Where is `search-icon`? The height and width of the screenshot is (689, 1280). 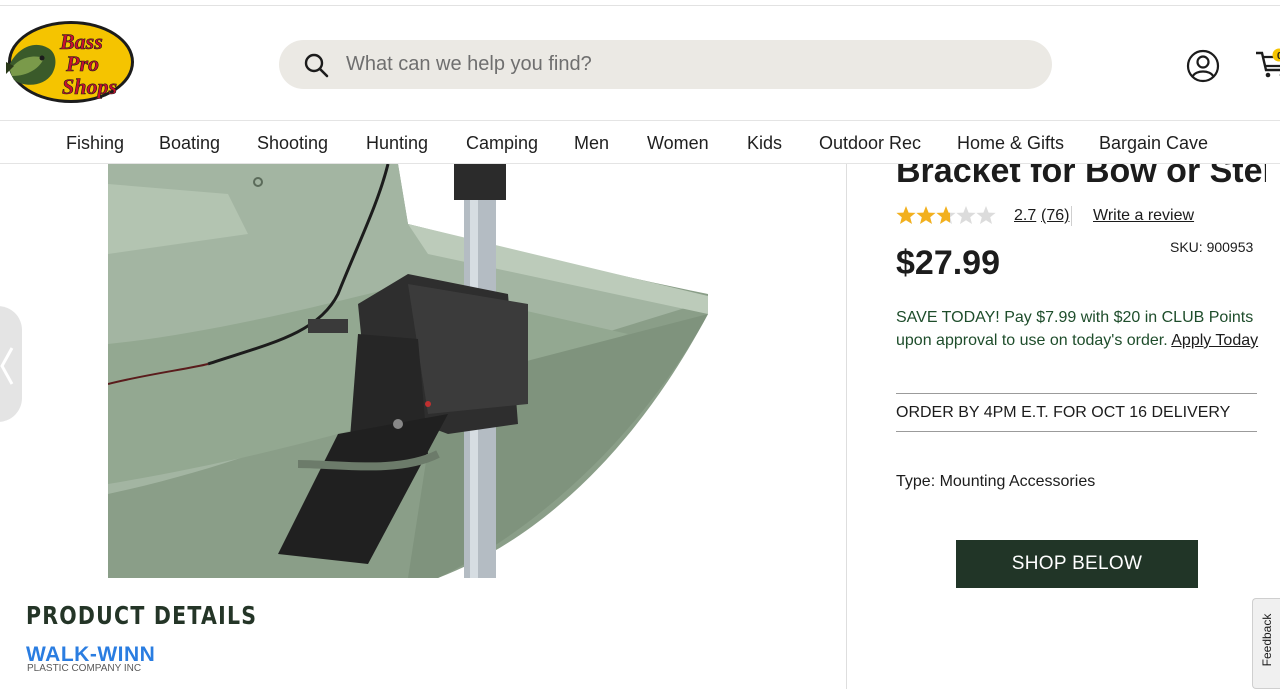 search-icon is located at coordinates (316, 65).